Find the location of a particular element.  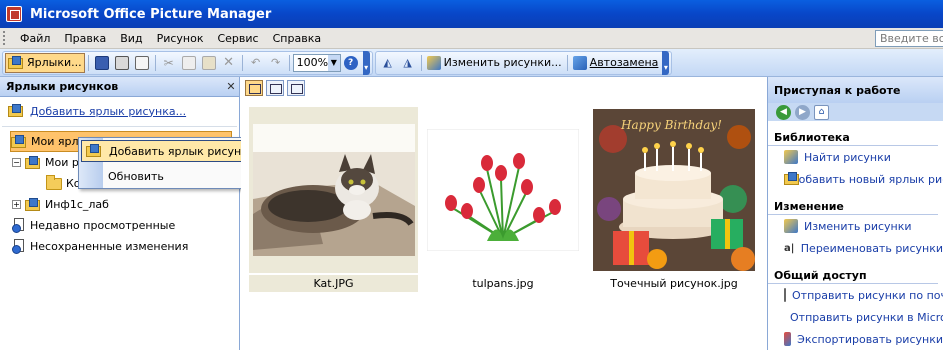

autocorrect-button-label: Автозамена is located at coordinates (624, 62).